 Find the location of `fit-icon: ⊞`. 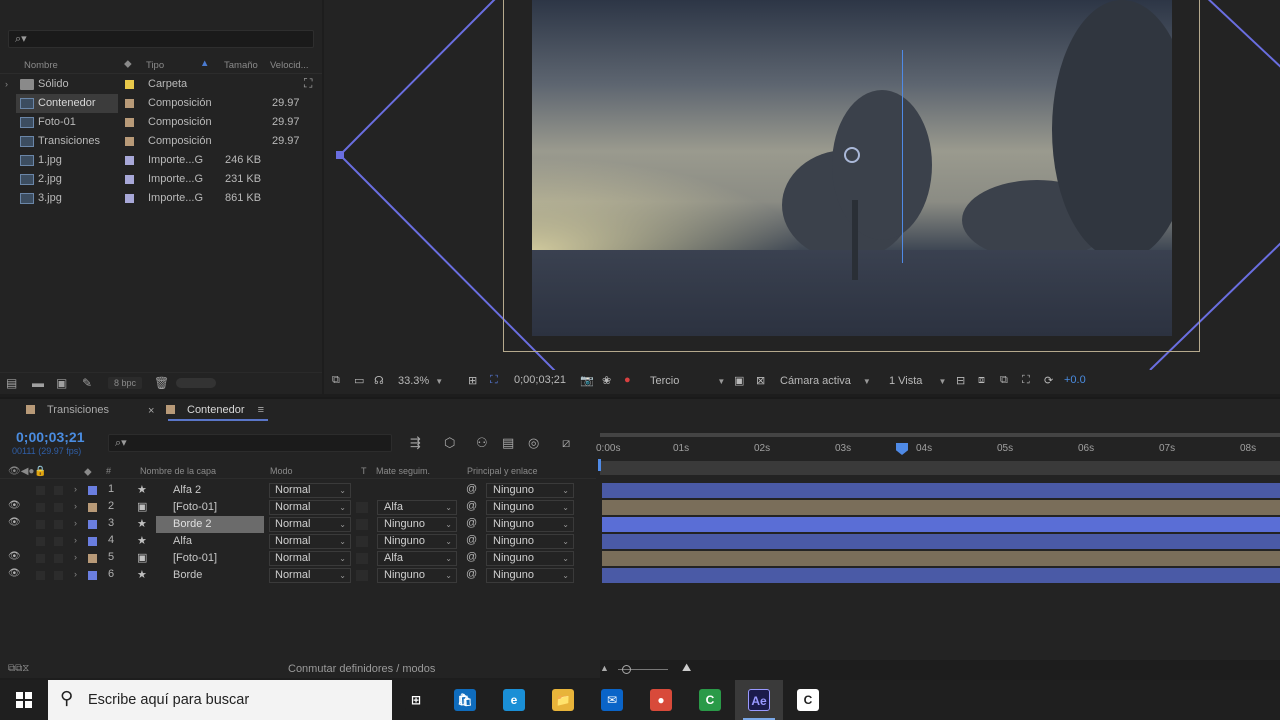

fit-icon: ⊞ is located at coordinates (472, 380).